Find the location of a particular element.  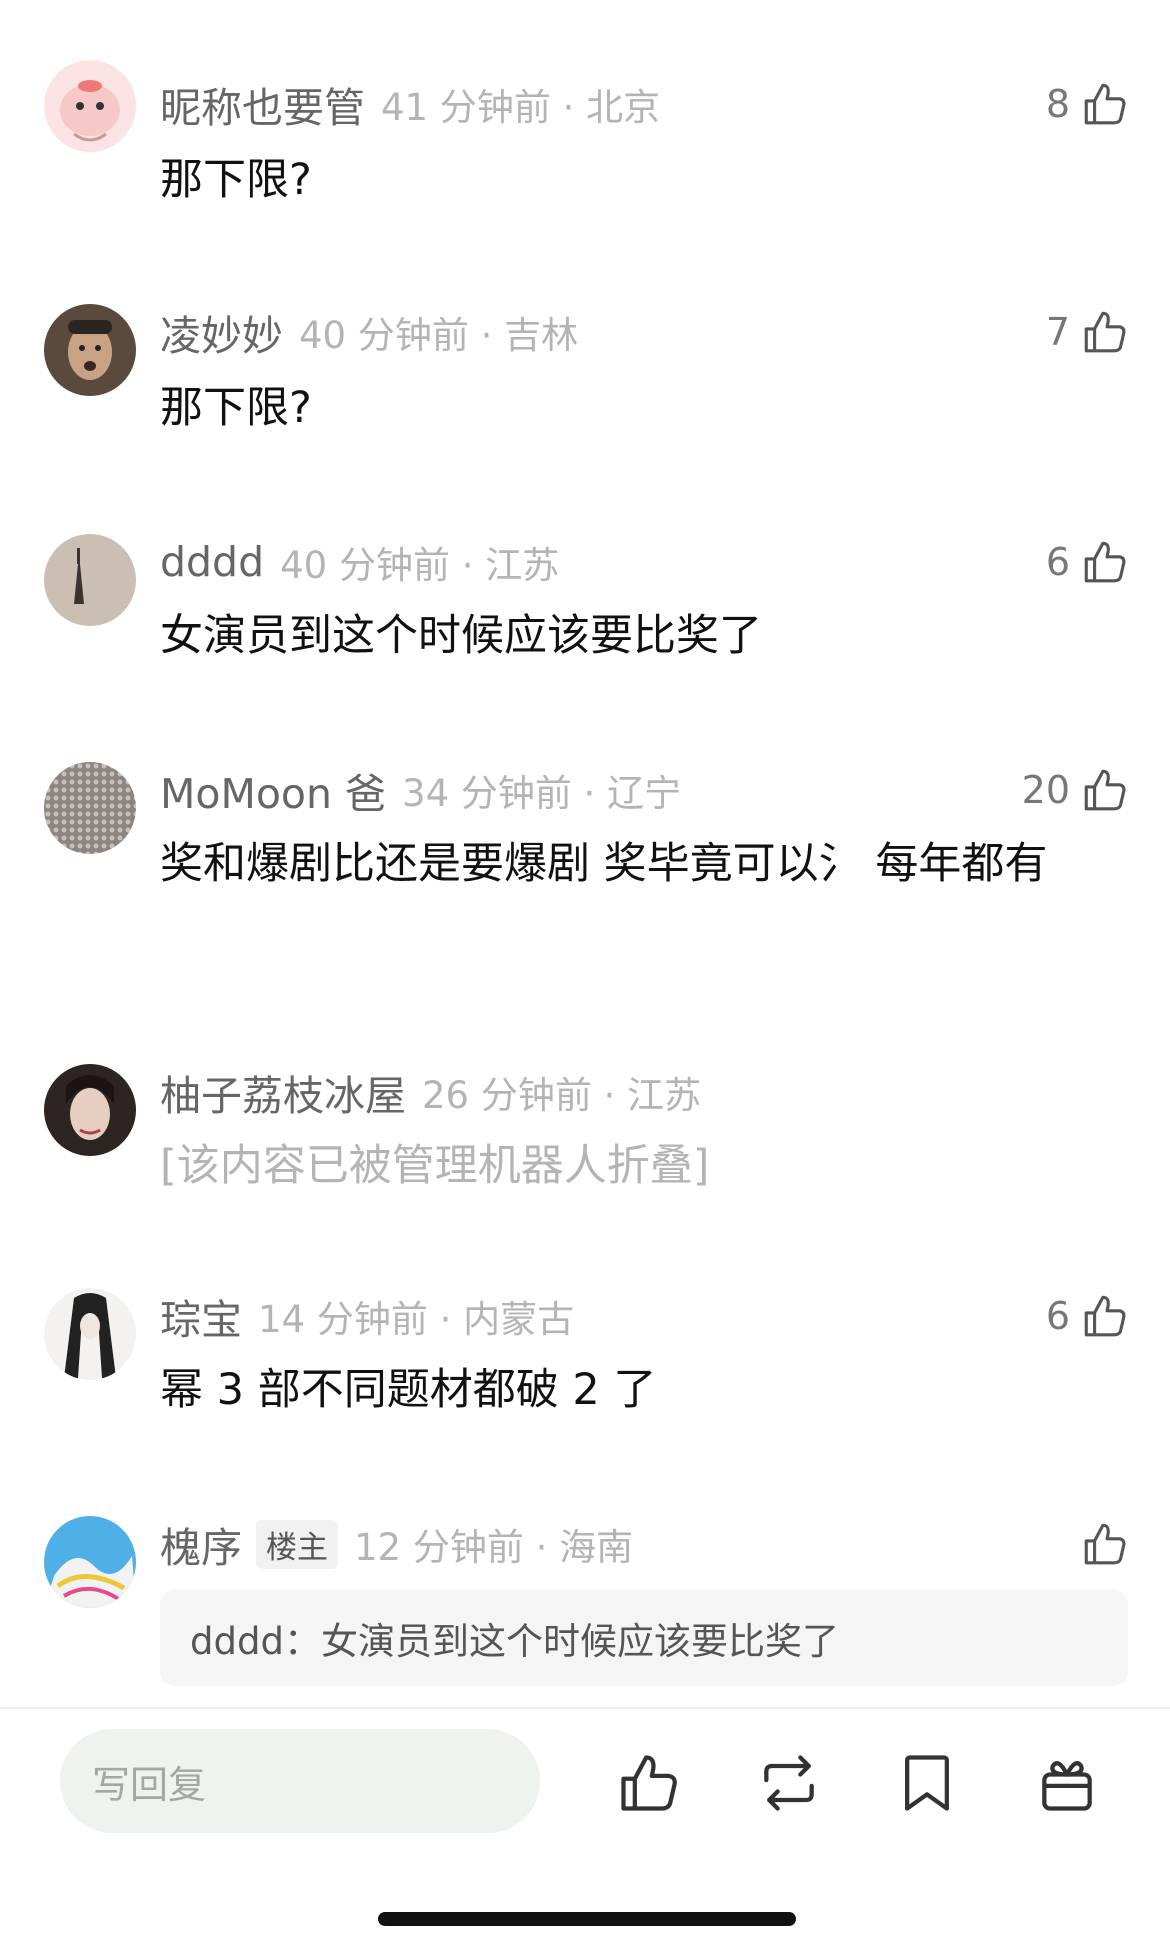

comment-meta: 琮宝 14 分钟前 · 内蒙古 is located at coordinates (367, 1316).